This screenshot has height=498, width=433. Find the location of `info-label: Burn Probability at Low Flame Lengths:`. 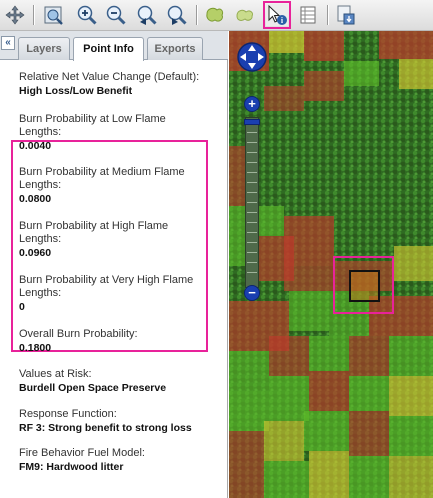

info-label: Burn Probability at Low Flame Lengths: is located at coordinates (92, 125).